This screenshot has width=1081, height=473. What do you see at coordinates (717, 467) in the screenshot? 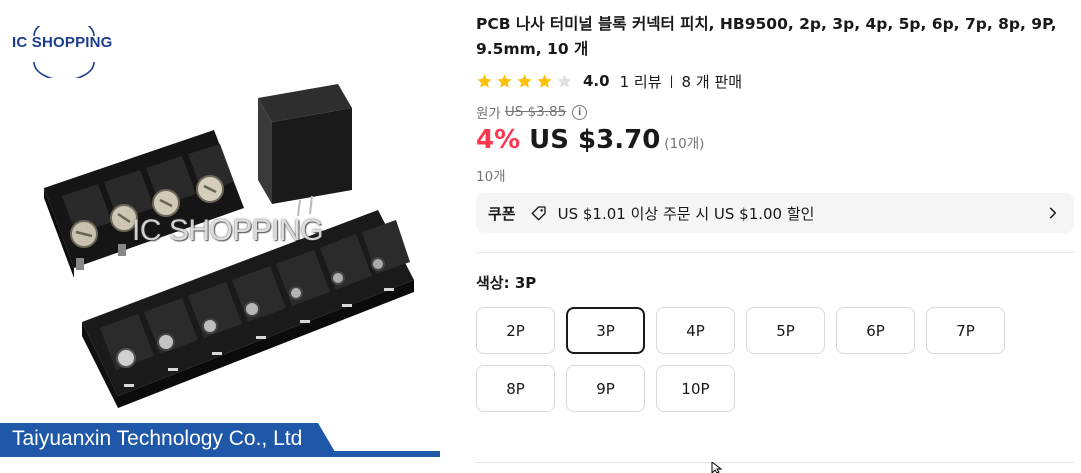
I see `mouse-cursor-icon` at bounding box center [717, 467].